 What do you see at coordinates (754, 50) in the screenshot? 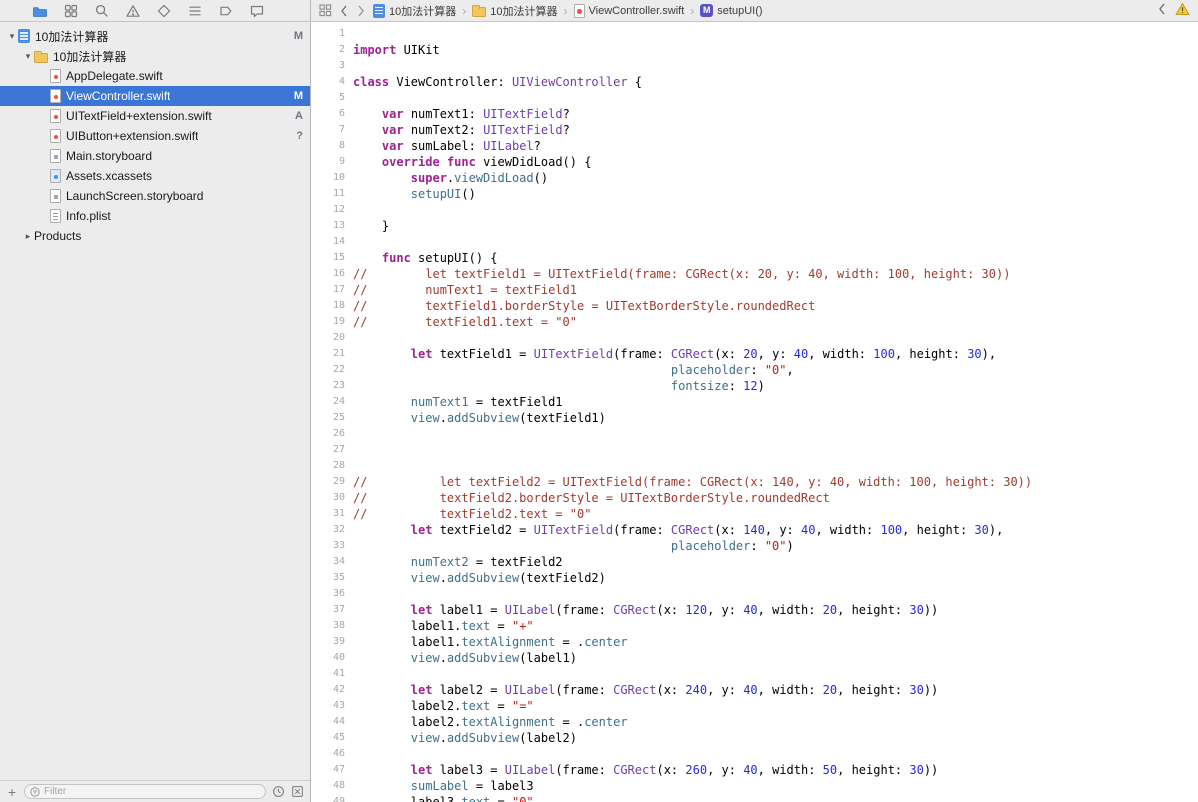
I see `code-line: 2 import UIKit` at bounding box center [754, 50].